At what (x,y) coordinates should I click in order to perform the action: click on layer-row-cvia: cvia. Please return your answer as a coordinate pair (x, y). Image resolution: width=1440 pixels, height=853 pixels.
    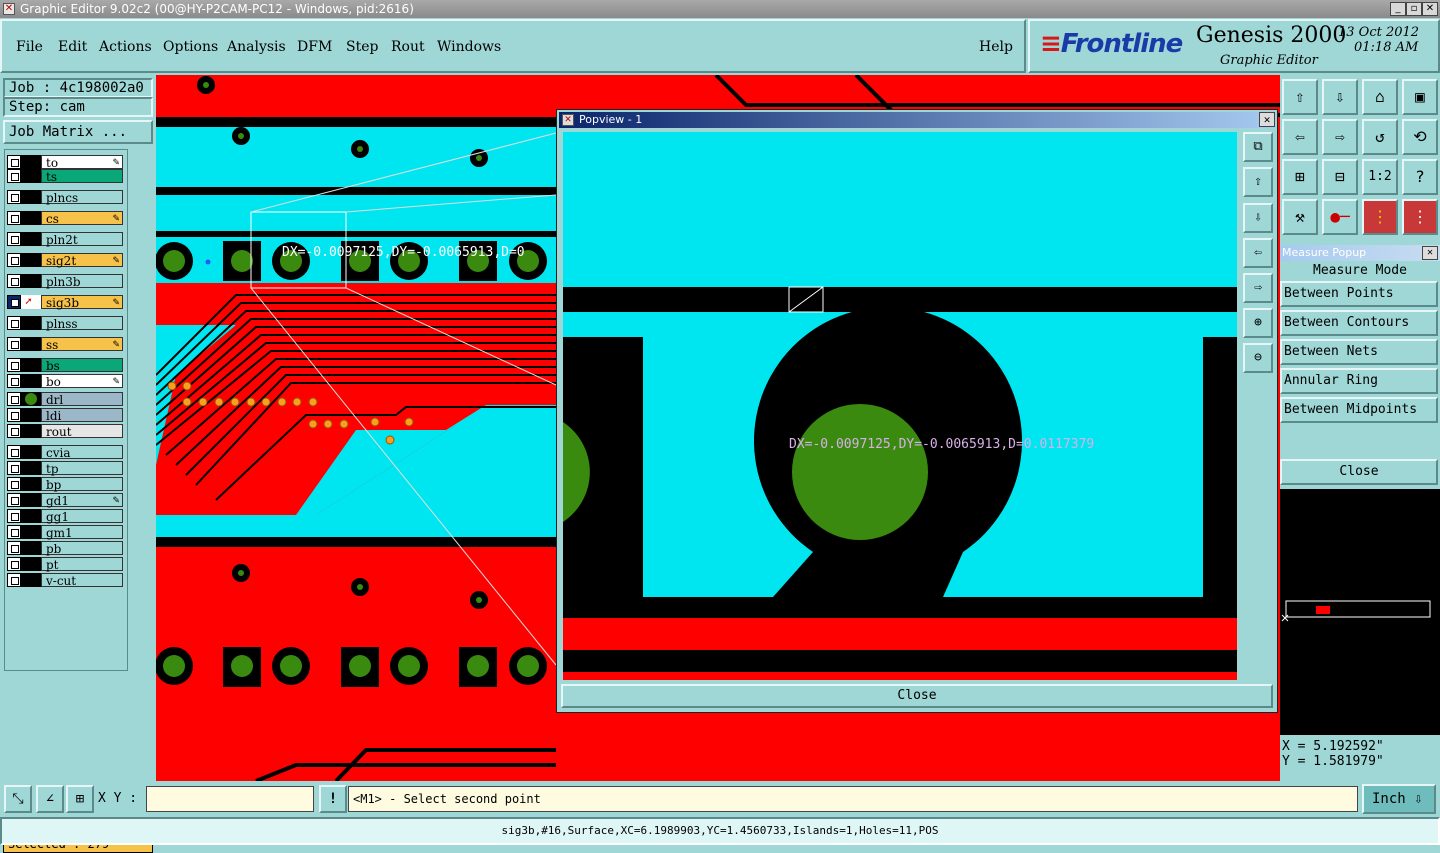
    Looking at the image, I should click on (65, 452).